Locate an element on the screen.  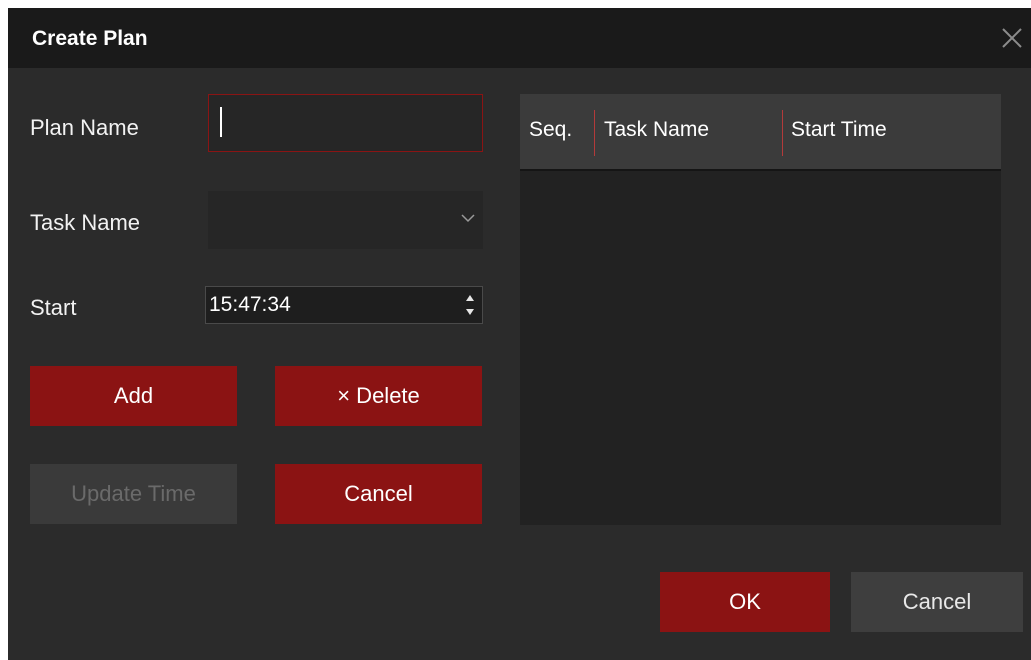
start-time-input: 15:47:34 is located at coordinates (344, 305).